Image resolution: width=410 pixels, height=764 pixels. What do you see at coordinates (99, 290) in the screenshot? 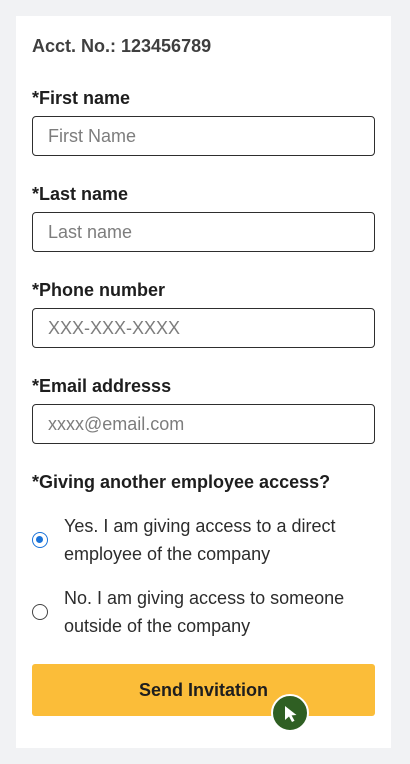
I see `phone-number-label: *Phone number` at bounding box center [99, 290].